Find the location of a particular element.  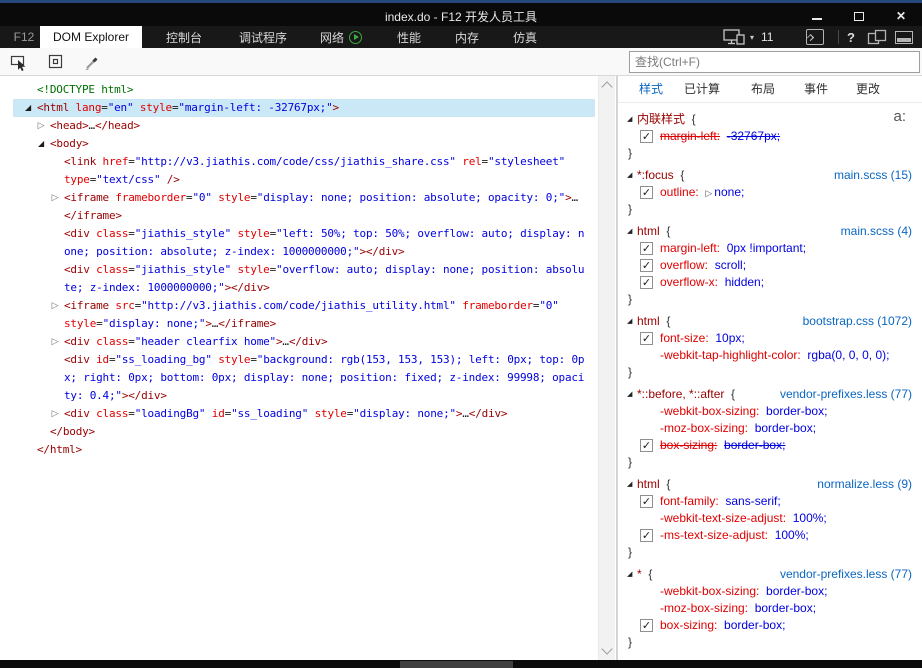

styles-tab-changes: 更改 is located at coordinates (868, 89).